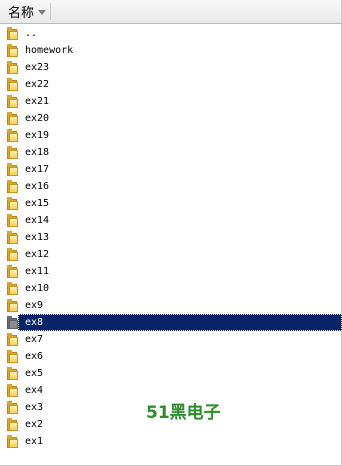 This screenshot has height=466, width=342. Describe the element at coordinates (173, 390) in the screenshot. I see `list-item: ex4` at that location.